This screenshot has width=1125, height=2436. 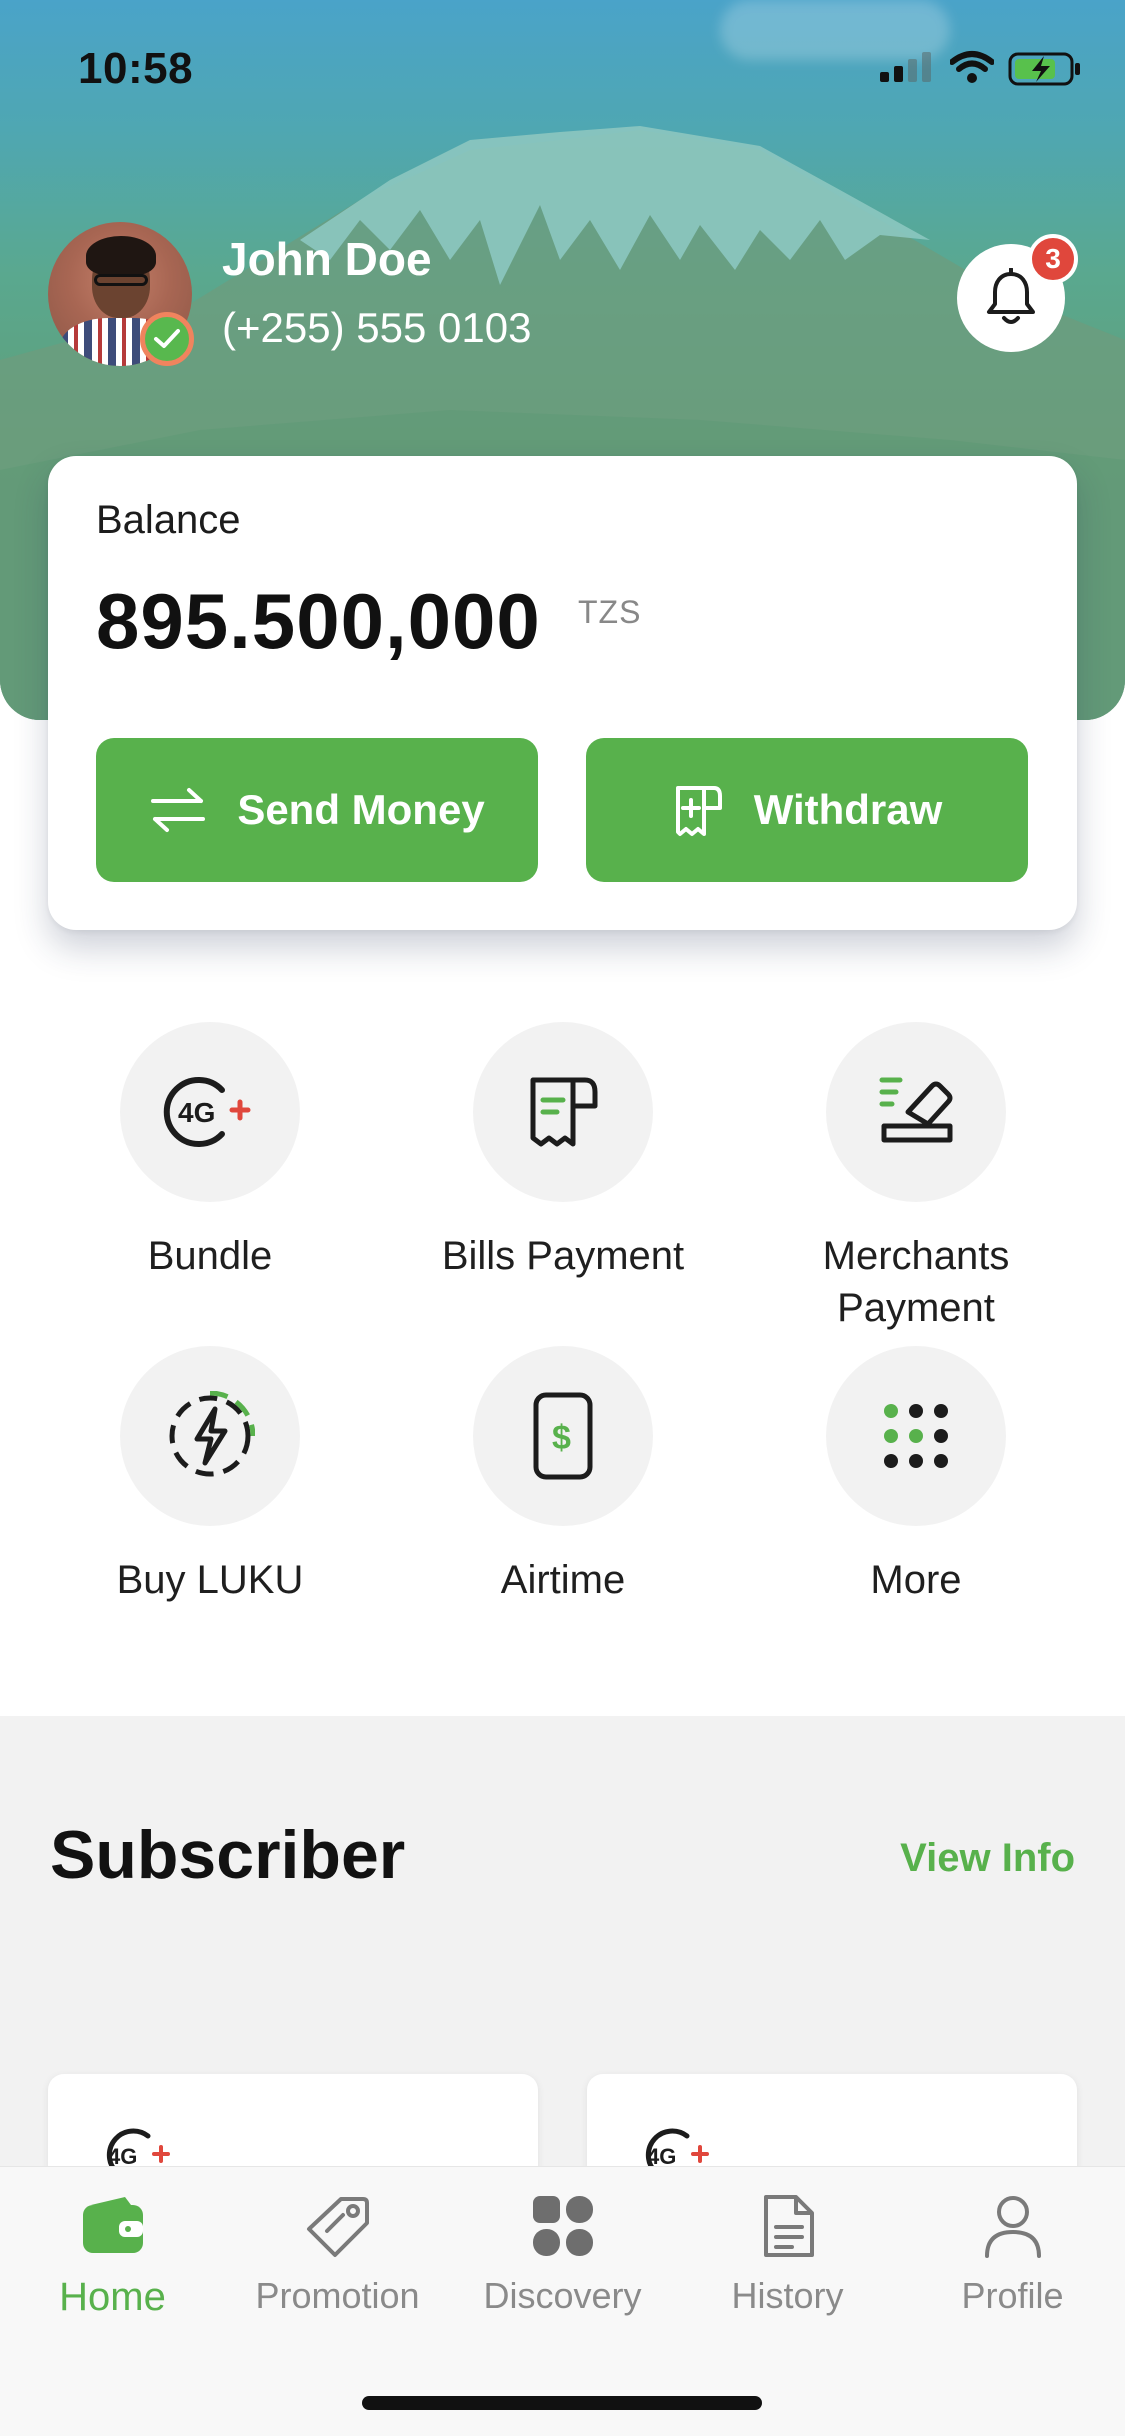 I want to click on lightning-icon, so click(x=212, y=1434).